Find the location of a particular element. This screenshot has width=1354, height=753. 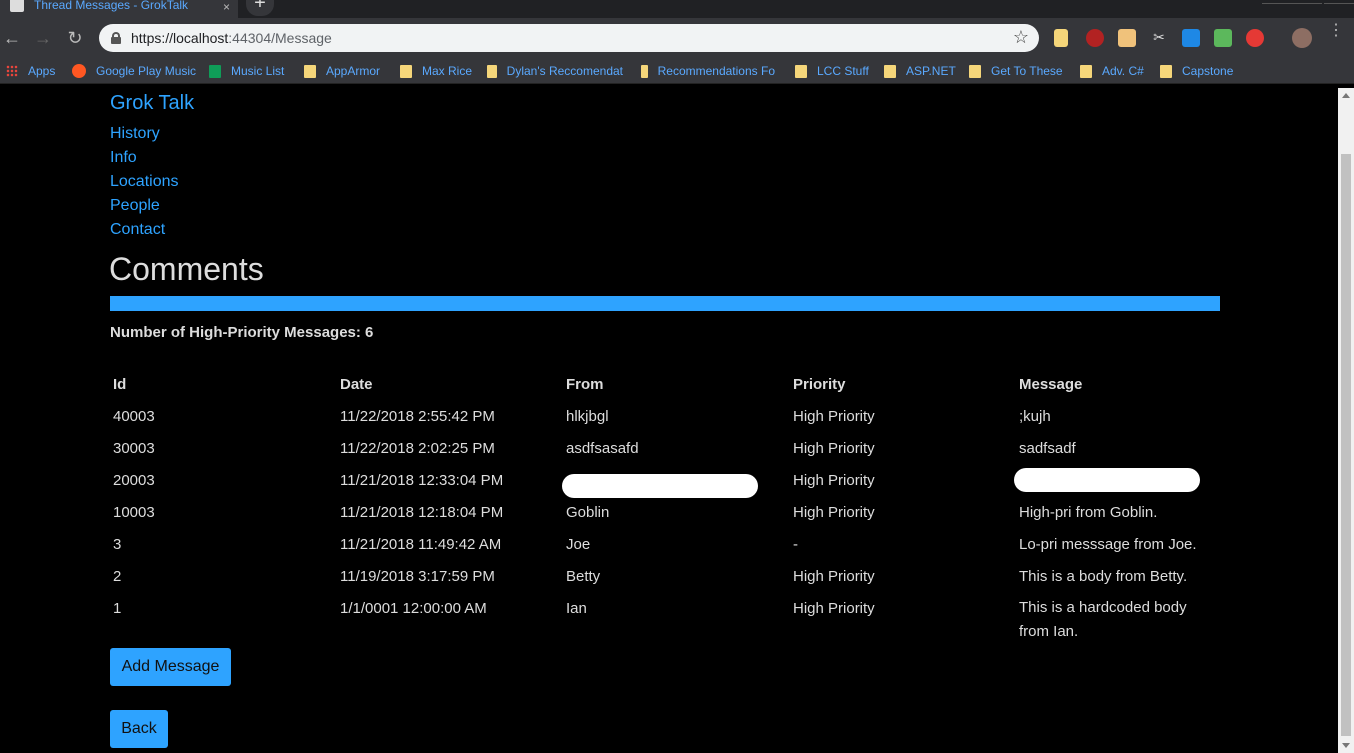

avatar is located at coordinates (1302, 38).